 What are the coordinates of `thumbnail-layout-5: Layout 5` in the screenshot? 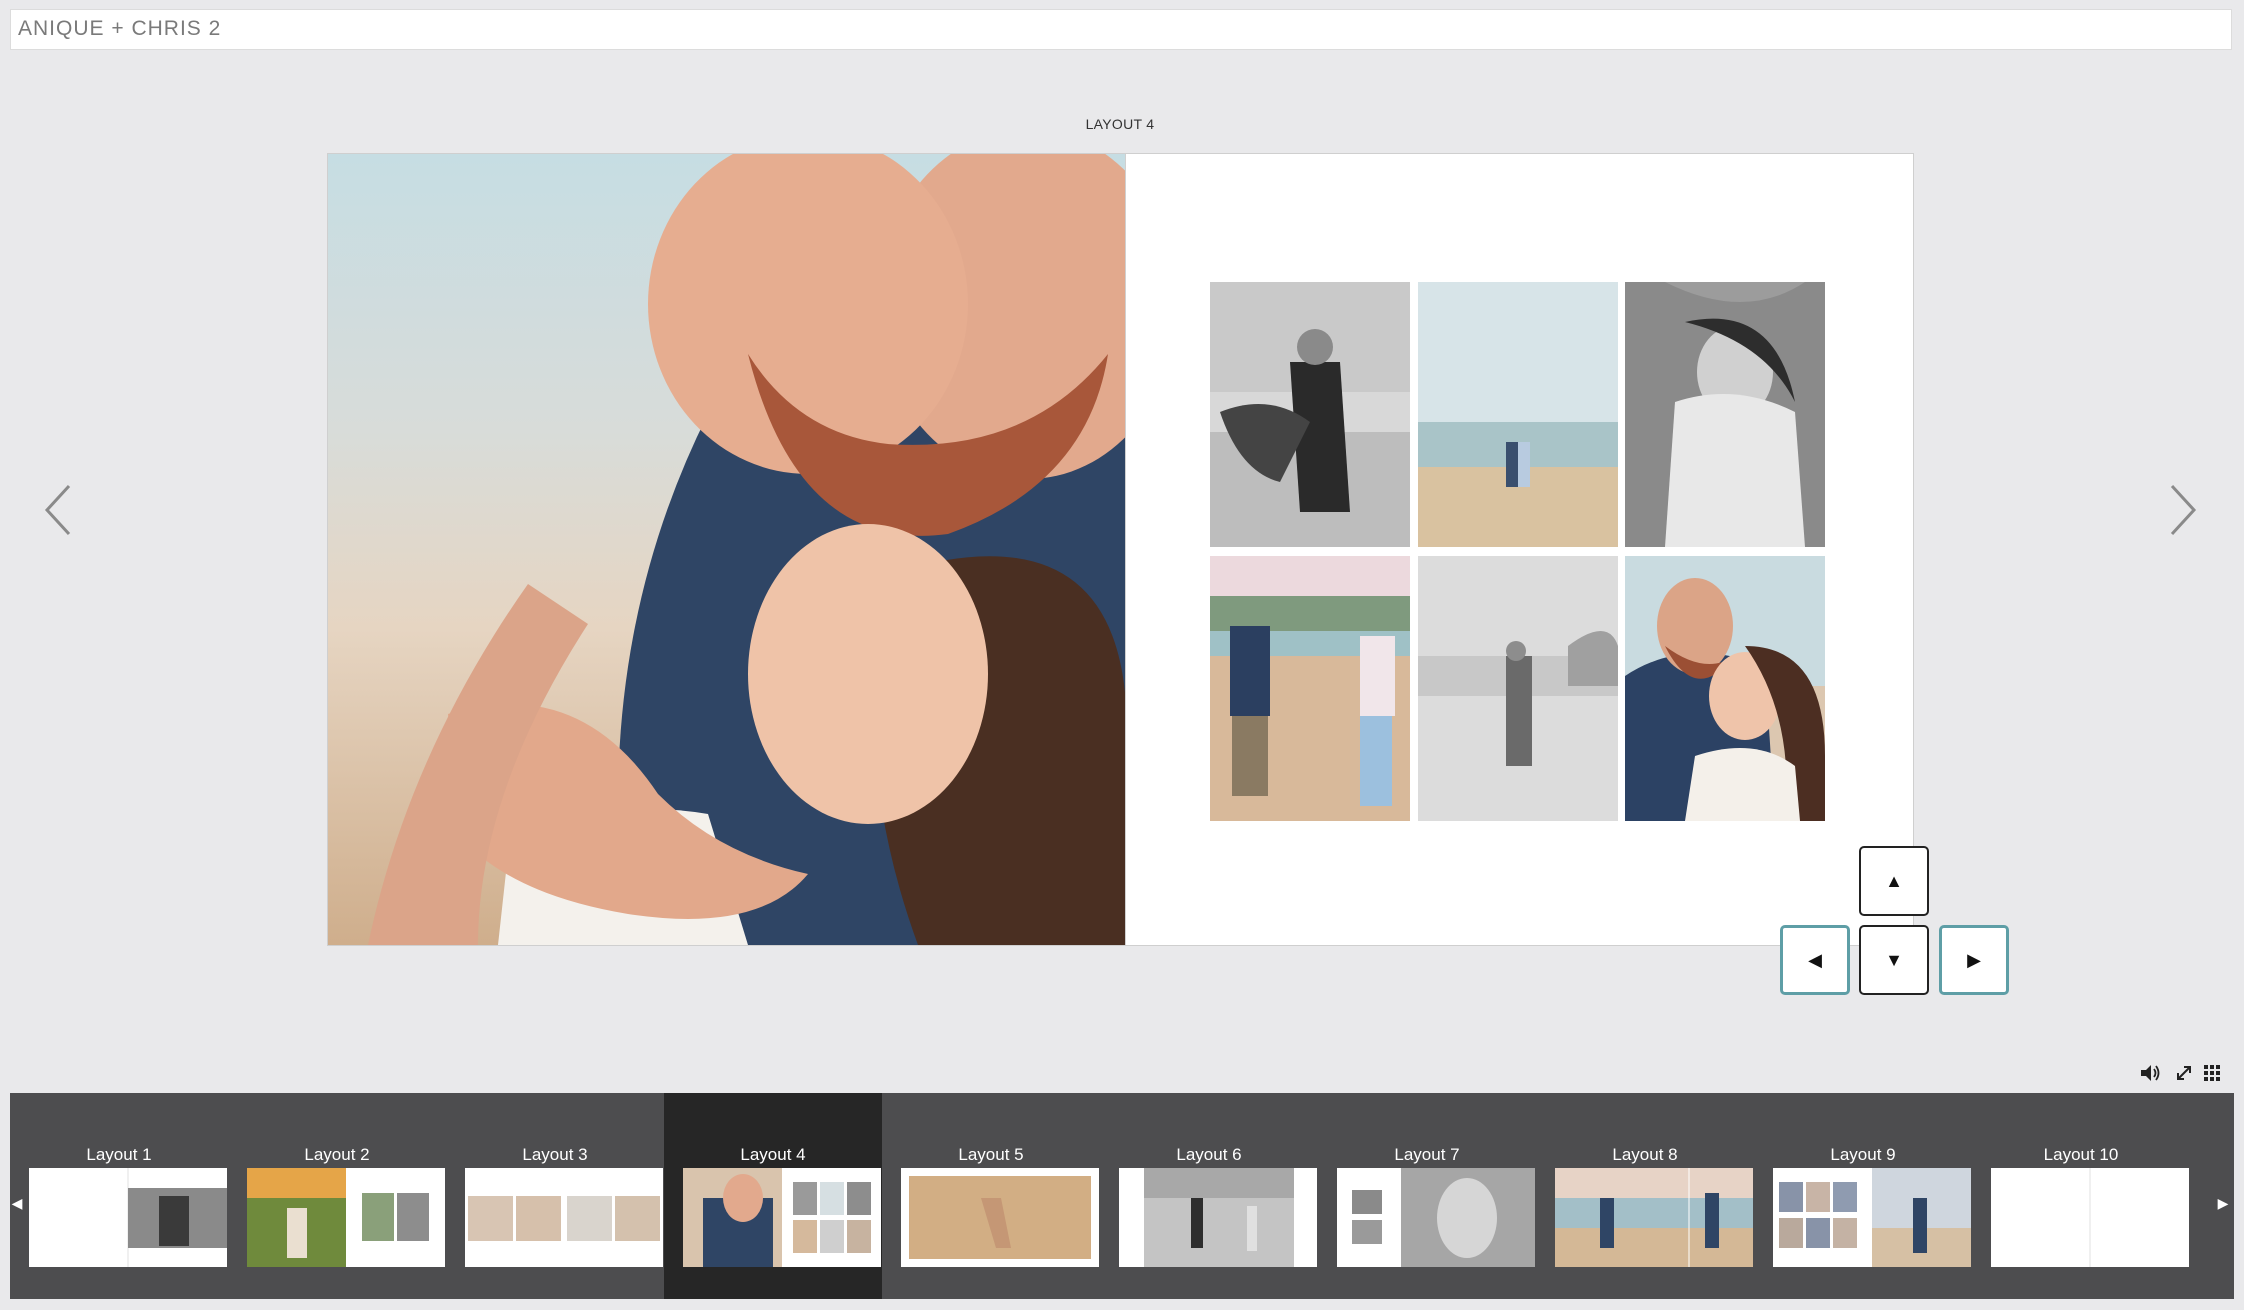 It's located at (991, 1196).